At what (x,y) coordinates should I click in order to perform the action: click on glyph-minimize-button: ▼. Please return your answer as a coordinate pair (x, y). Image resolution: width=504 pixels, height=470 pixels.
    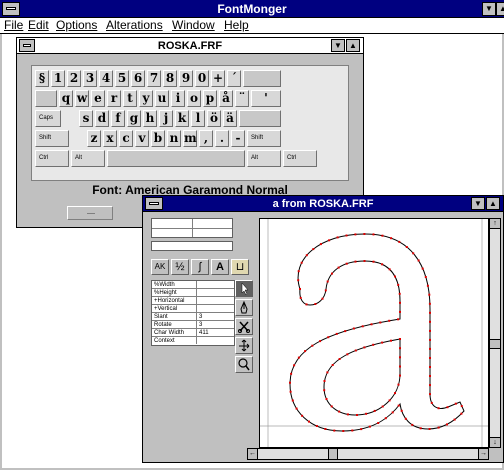
    Looking at the image, I should click on (478, 203).